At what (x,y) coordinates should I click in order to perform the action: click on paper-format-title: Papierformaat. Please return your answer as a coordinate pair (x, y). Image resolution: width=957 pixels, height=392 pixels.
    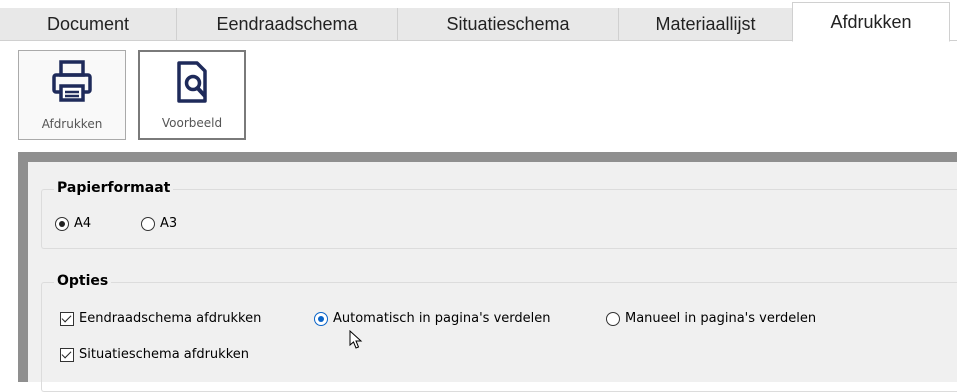
    Looking at the image, I should click on (114, 188).